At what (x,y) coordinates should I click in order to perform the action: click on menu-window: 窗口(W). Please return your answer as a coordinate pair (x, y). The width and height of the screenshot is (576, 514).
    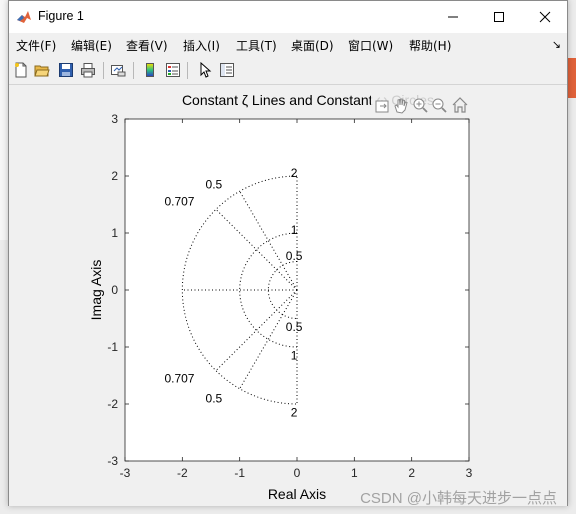
    Looking at the image, I should click on (370, 45).